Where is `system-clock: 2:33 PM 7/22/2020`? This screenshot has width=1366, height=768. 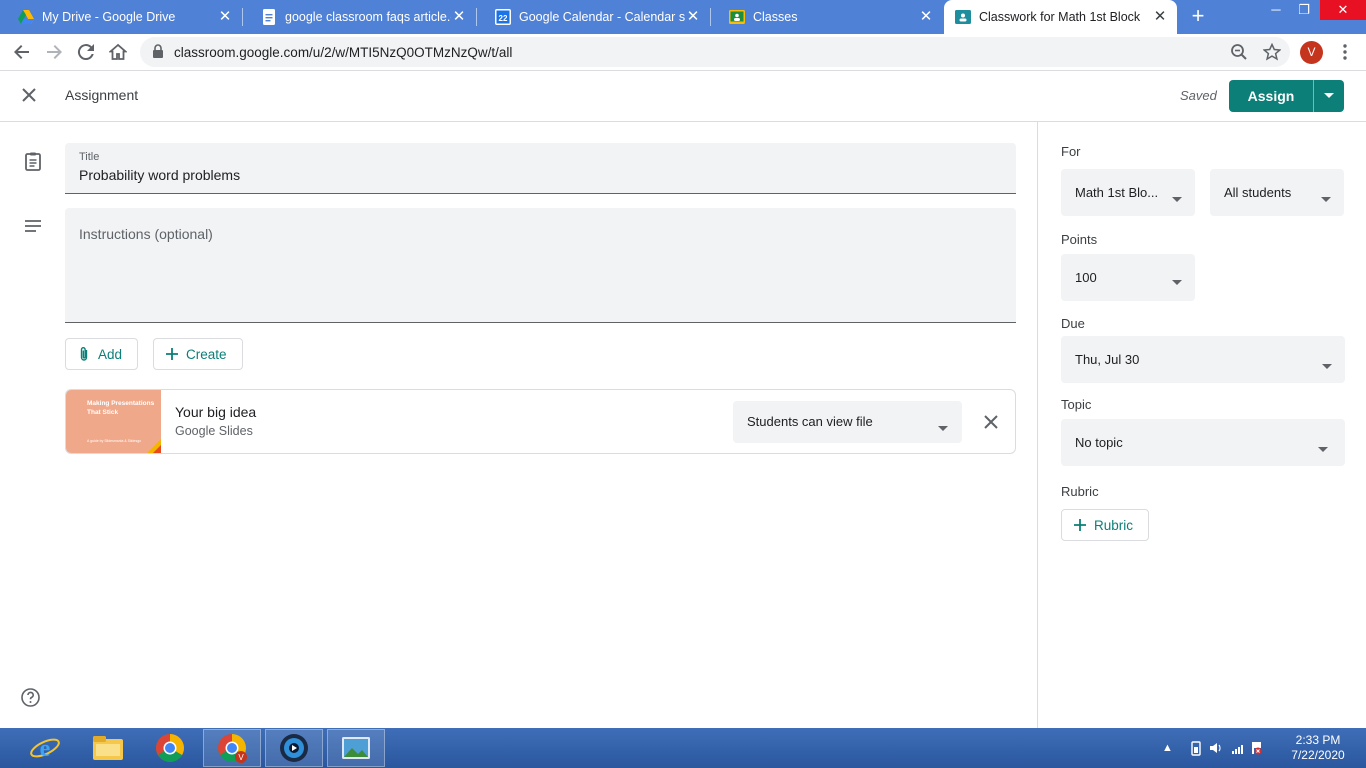
system-clock: 2:33 PM 7/22/2020 is located at coordinates (1318, 748).